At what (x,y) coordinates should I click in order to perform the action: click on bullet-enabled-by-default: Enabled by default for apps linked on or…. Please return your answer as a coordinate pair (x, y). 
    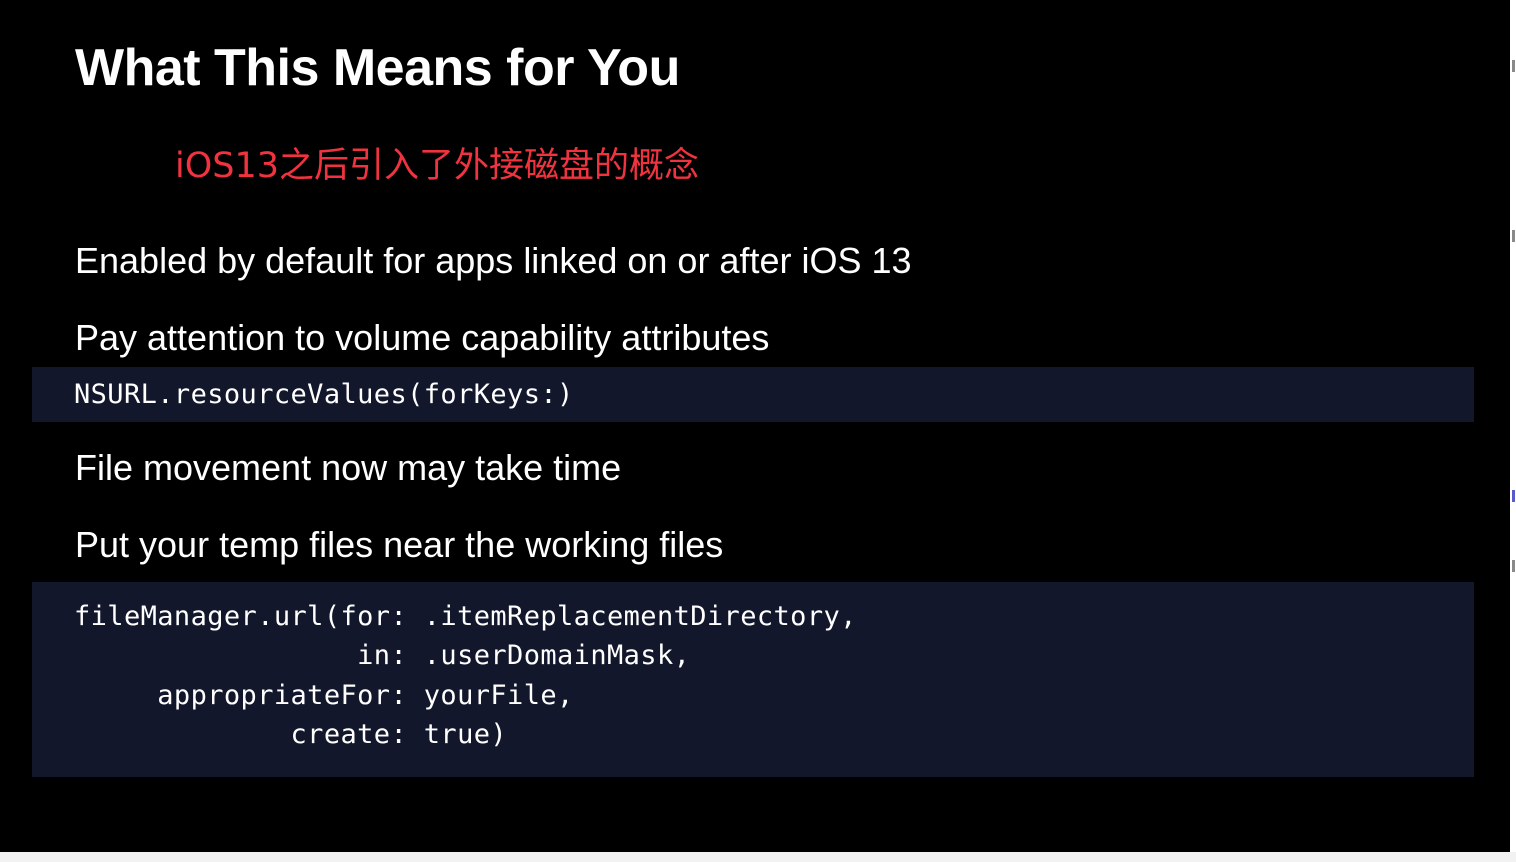
    Looking at the image, I should click on (493, 260).